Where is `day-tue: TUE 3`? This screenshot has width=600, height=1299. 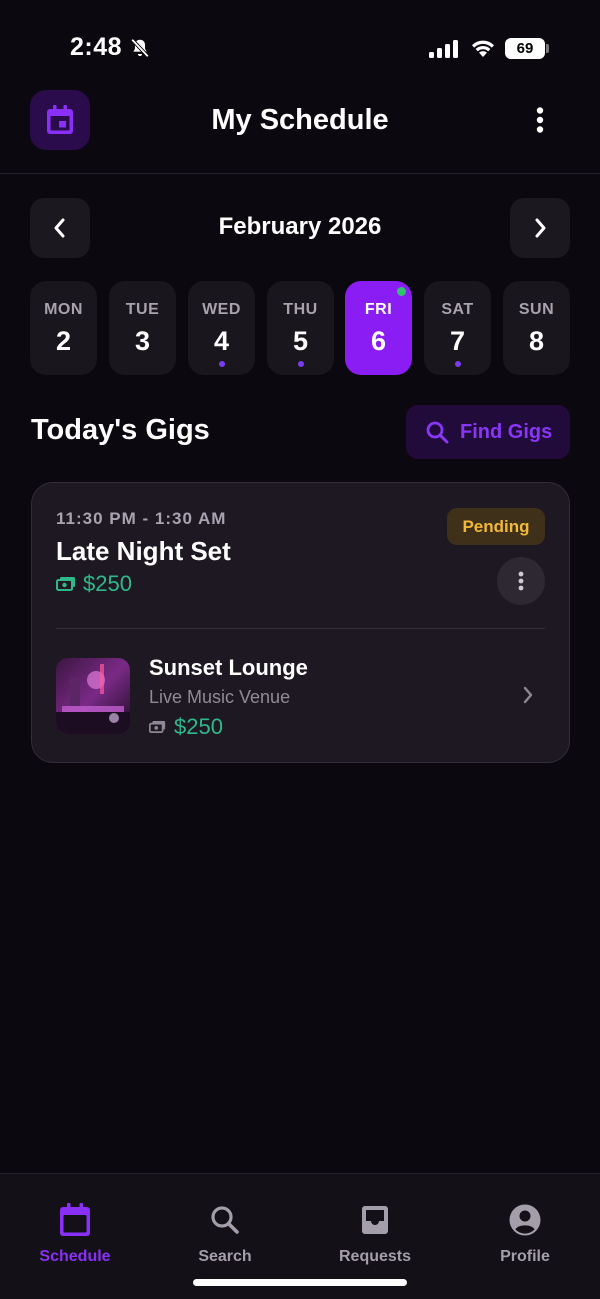
day-tue: TUE 3 is located at coordinates (142, 328).